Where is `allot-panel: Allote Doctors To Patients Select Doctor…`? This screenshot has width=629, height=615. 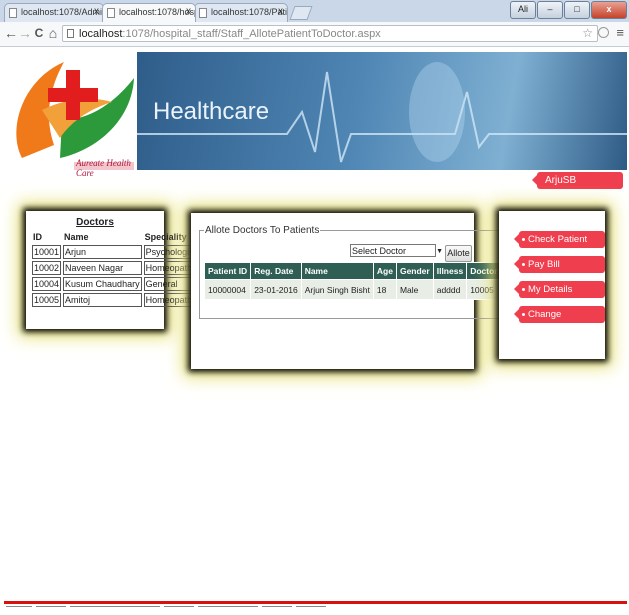 allot-panel: Allote Doctors To Patients Select Doctor… is located at coordinates (363, 291).